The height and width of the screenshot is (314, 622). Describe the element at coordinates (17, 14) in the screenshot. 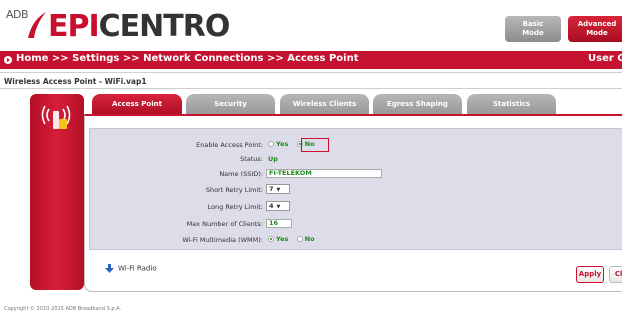

I see `adb-logo-text: ADB` at that location.